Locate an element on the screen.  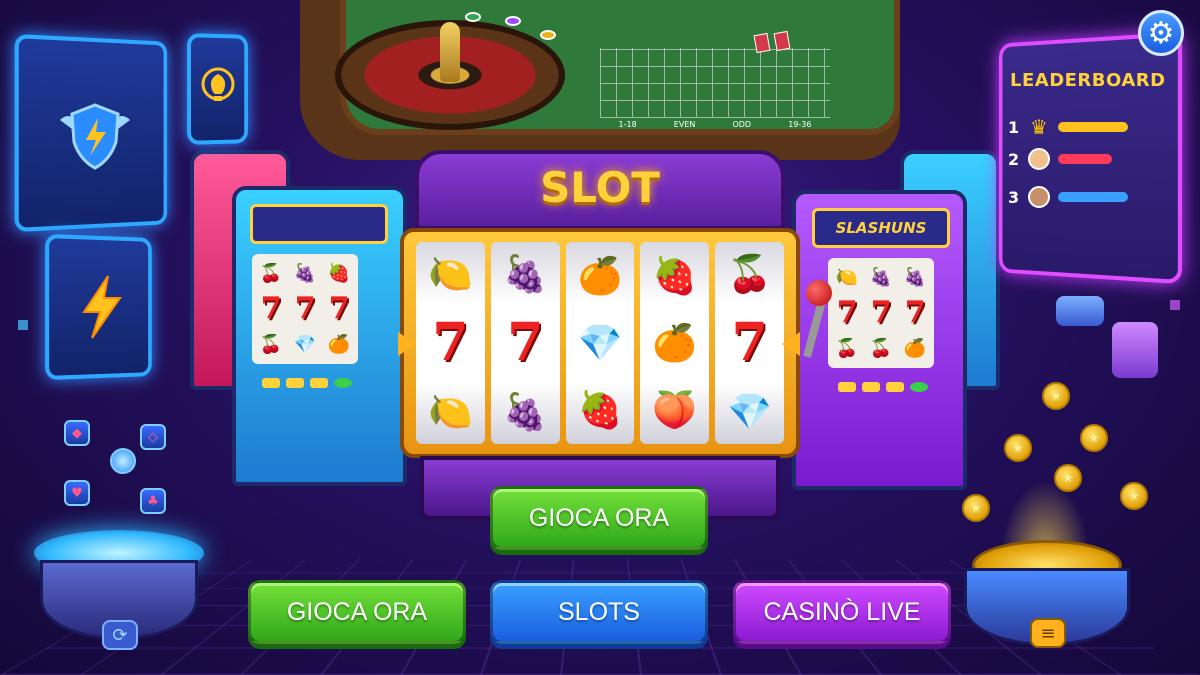
bet-label: 19-36 is located at coordinates (800, 124).